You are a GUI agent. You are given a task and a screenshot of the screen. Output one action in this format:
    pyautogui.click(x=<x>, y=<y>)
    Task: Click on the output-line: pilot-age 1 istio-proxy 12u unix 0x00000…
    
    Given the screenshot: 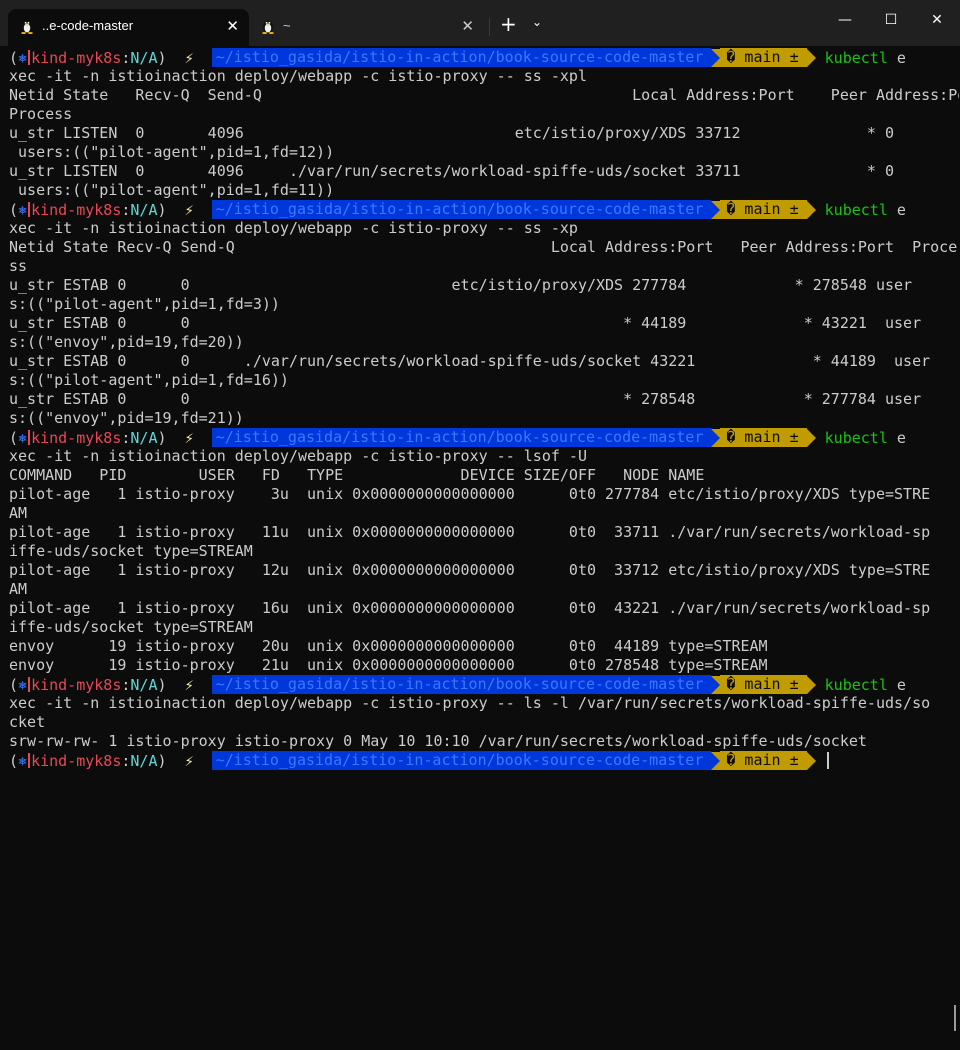 What is the action you would take?
    pyautogui.click(x=470, y=570)
    